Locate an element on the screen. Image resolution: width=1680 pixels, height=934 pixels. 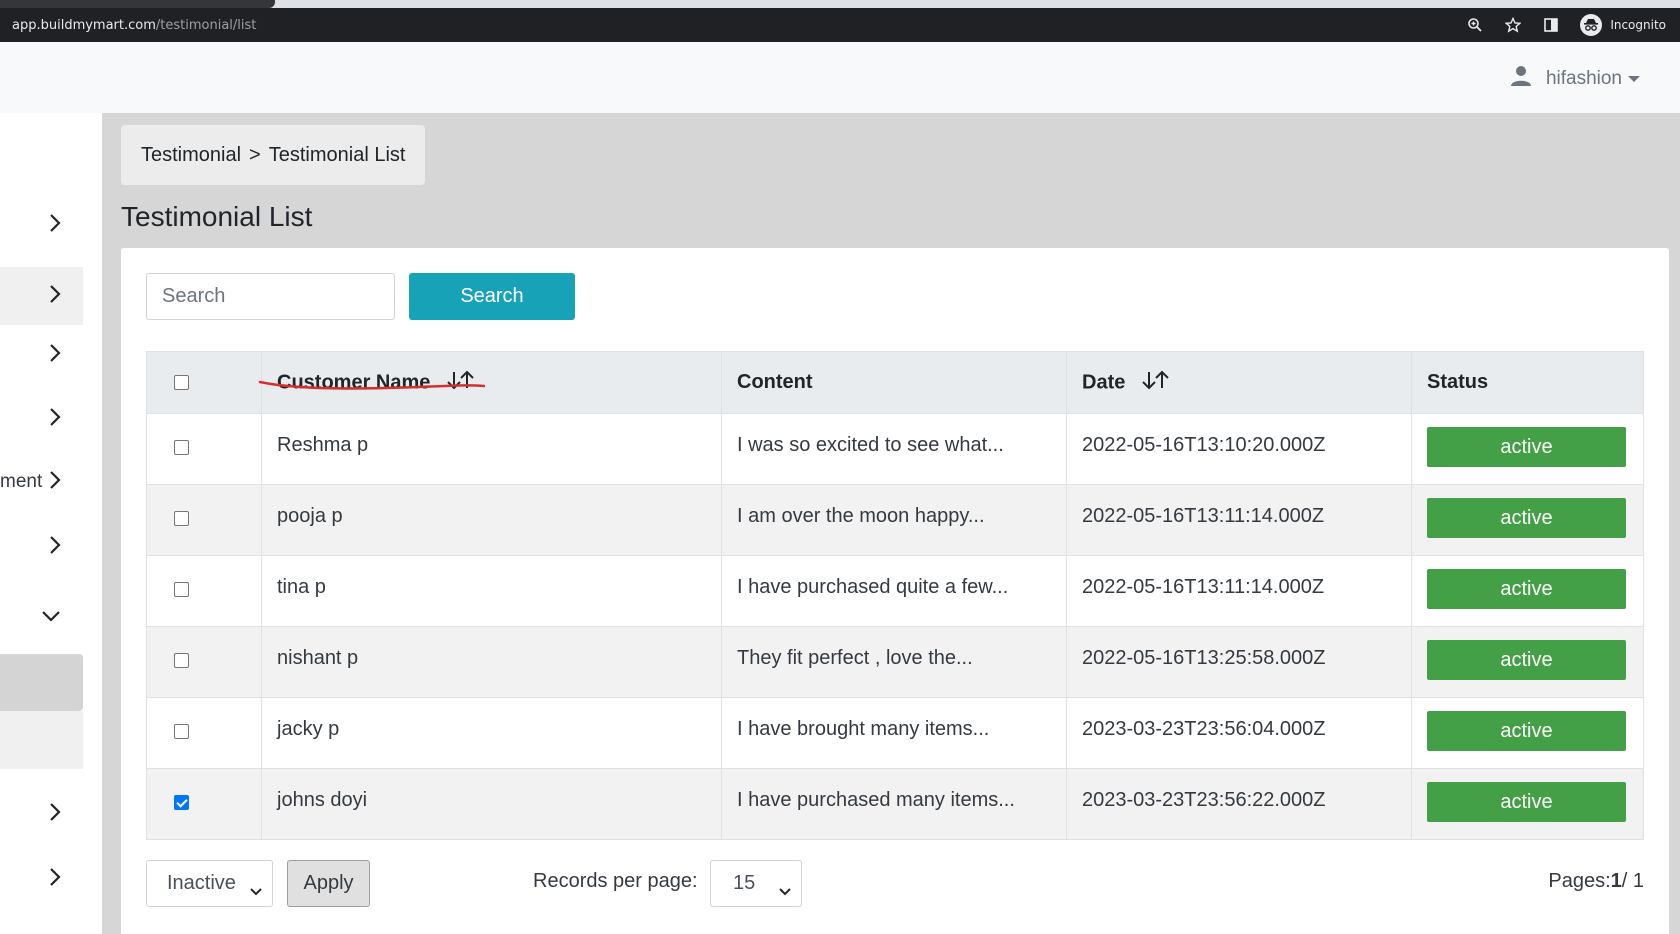
user-name: hifashion is located at coordinates (1584, 79).